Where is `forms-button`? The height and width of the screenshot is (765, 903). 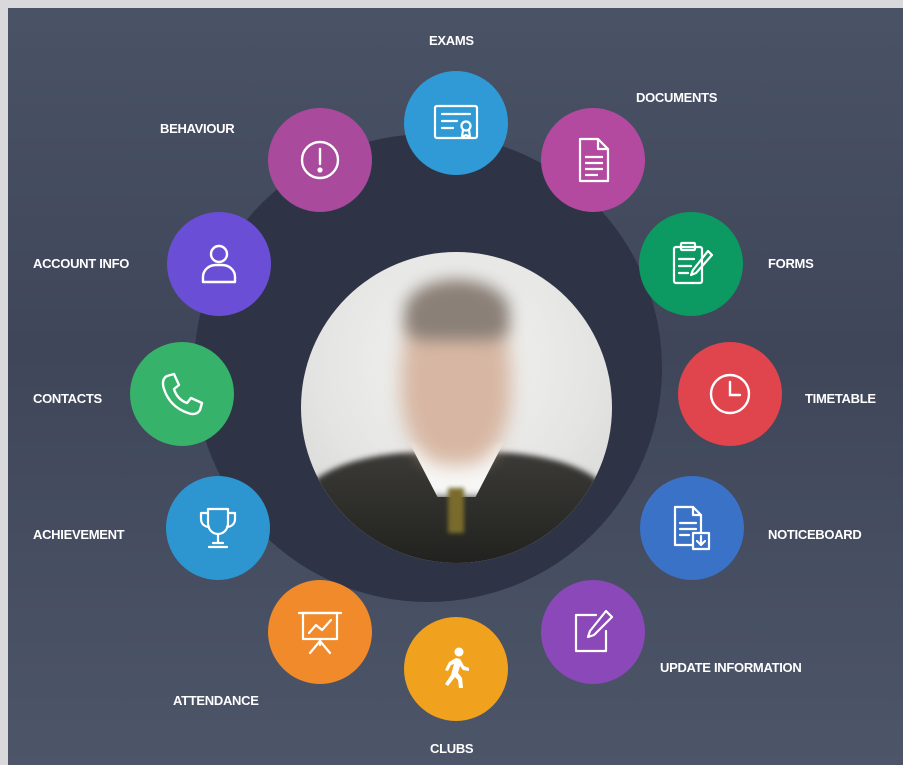
forms-button is located at coordinates (691, 264).